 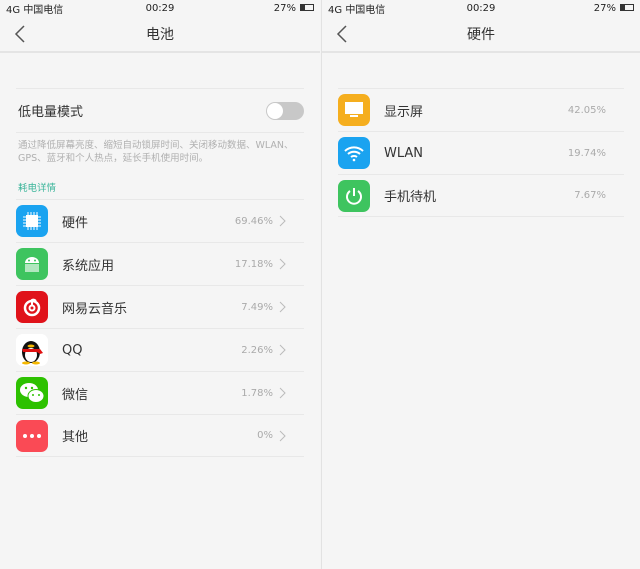 I want to click on low-power-label: 低电量模式, so click(x=51, y=112).